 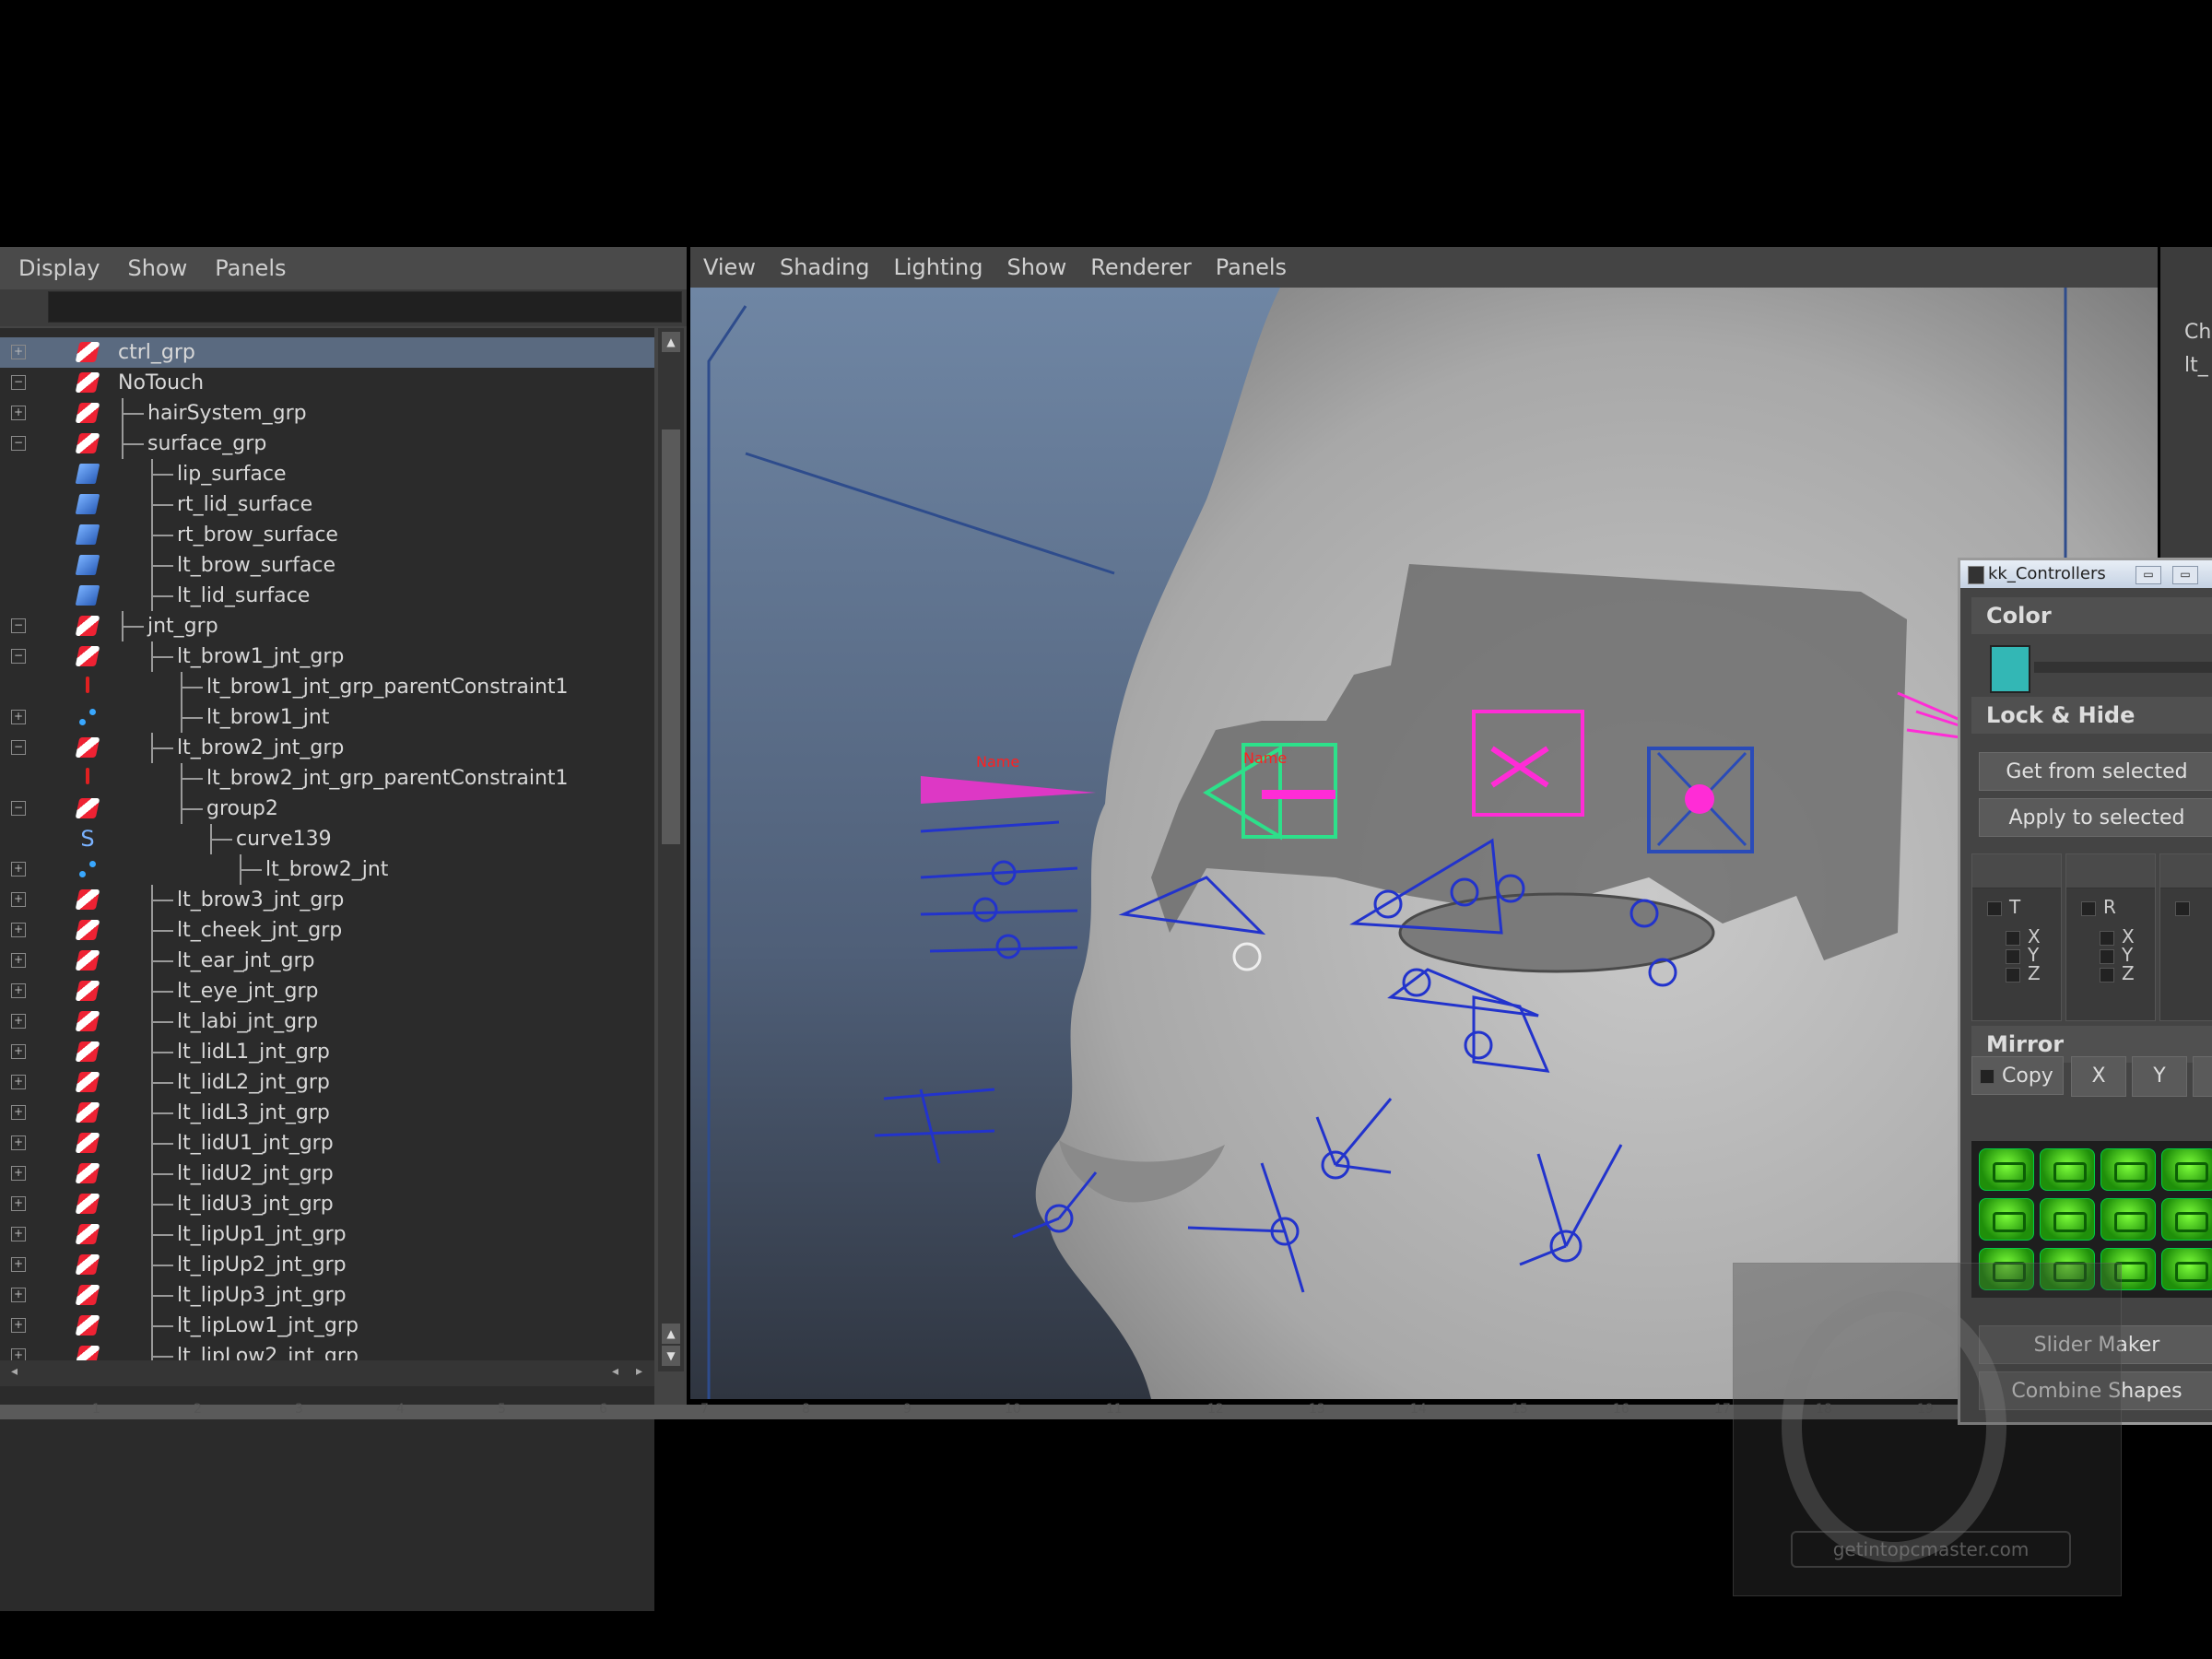 What do you see at coordinates (327, 748) in the screenshot?
I see `outliner-item: − lt_brow2_jnt_grp` at bounding box center [327, 748].